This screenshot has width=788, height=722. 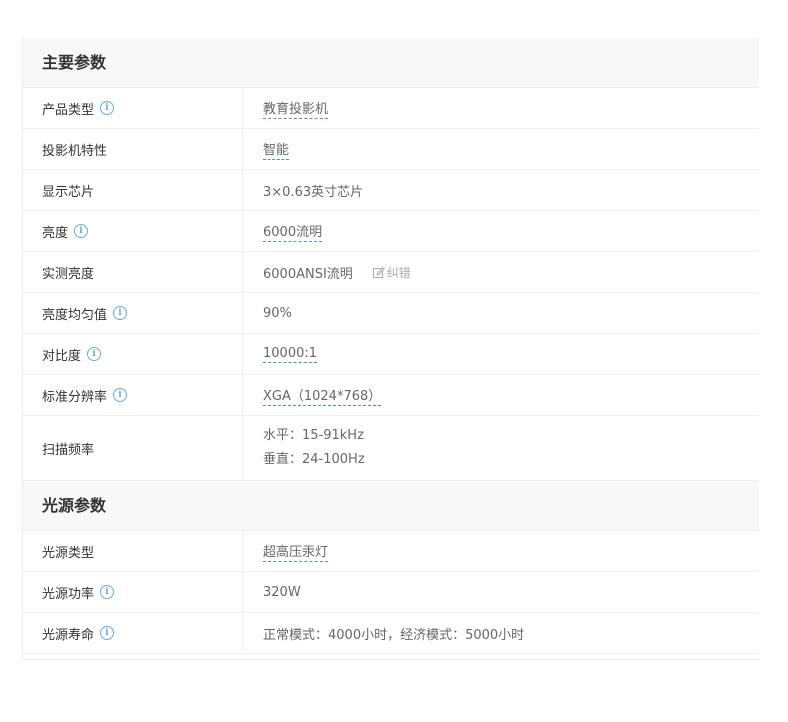 What do you see at coordinates (133, 633) in the screenshot?
I see `spec-label: 光源寿命 i` at bounding box center [133, 633].